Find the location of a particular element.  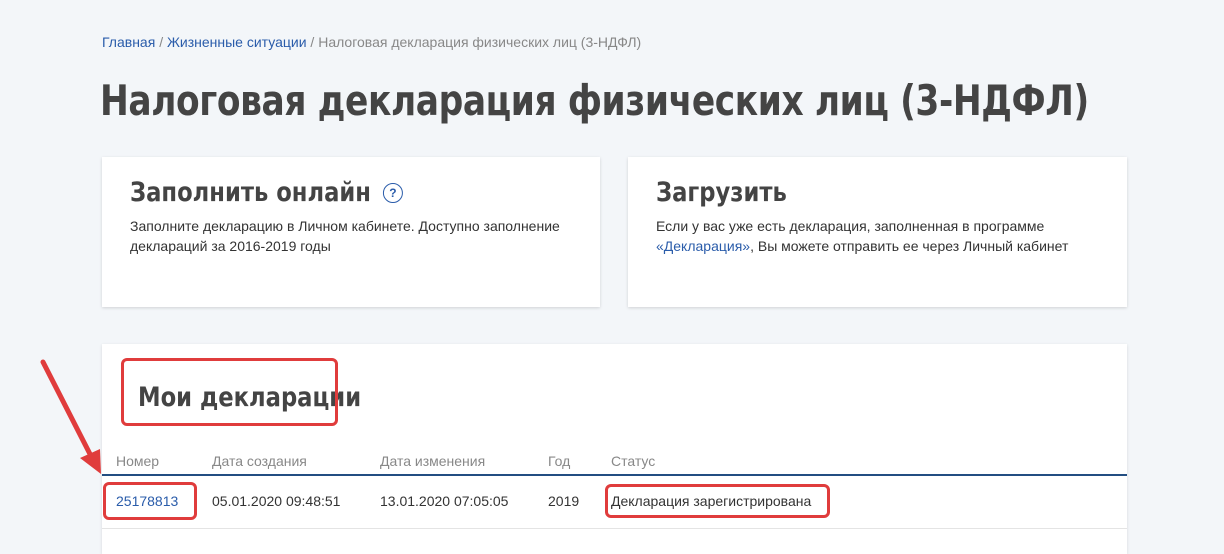

breadcrumb-home-link: Главная is located at coordinates (128, 42).